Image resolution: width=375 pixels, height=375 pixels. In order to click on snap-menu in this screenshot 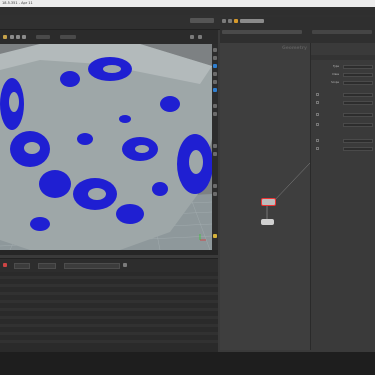, I will do `click(43, 37)`.